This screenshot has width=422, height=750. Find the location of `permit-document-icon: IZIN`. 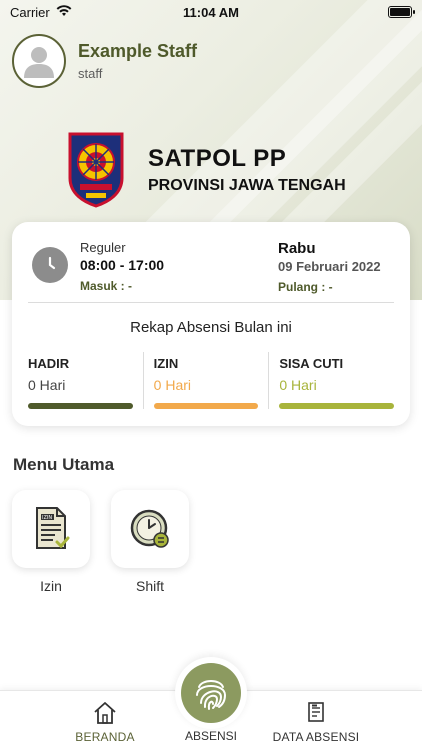

permit-document-icon: IZIN is located at coordinates (53, 528).